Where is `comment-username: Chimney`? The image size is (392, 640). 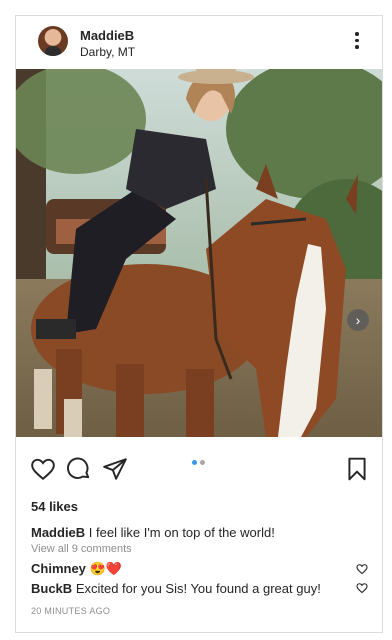 comment-username: Chimney is located at coordinates (58, 568).